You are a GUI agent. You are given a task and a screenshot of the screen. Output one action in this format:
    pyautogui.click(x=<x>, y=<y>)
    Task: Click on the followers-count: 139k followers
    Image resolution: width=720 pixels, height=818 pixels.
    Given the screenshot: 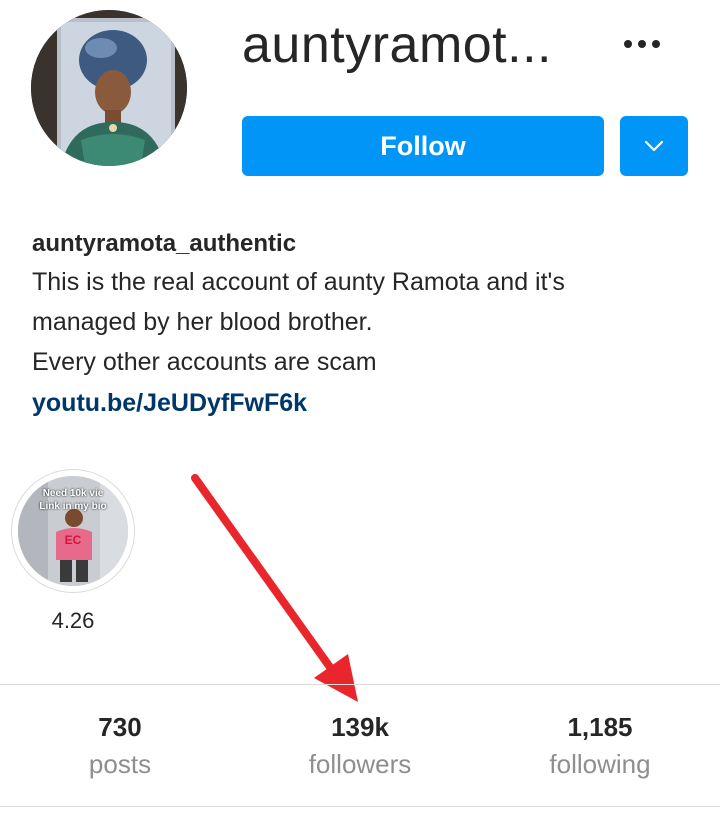 What is the action you would take?
    pyautogui.click(x=360, y=745)
    